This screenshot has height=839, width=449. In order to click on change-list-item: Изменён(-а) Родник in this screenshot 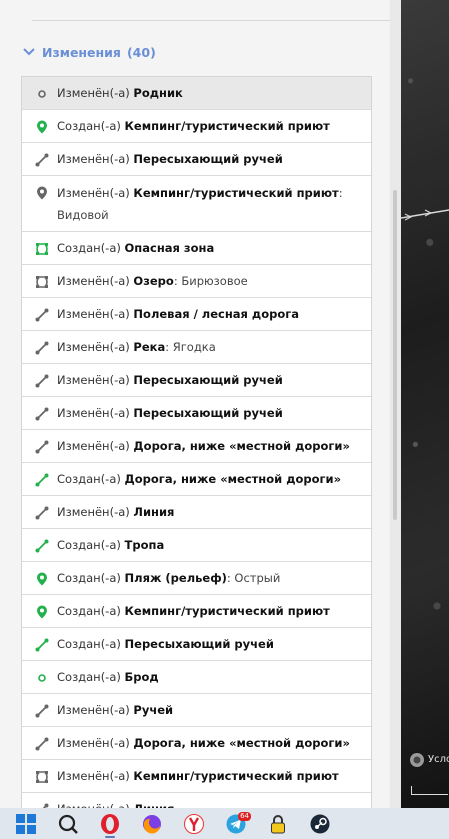, I will do `click(196, 93)`.